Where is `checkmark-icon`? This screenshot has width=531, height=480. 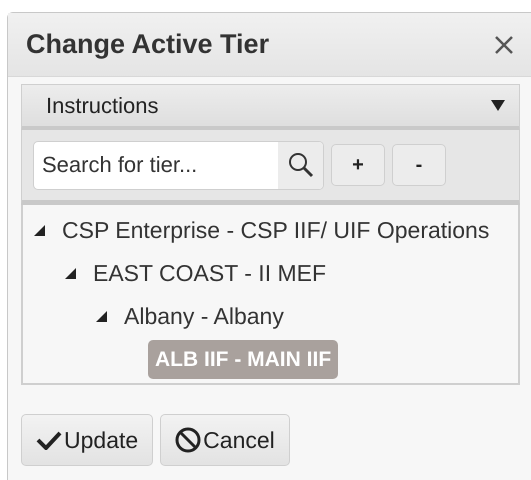 checkmark-icon is located at coordinates (49, 440).